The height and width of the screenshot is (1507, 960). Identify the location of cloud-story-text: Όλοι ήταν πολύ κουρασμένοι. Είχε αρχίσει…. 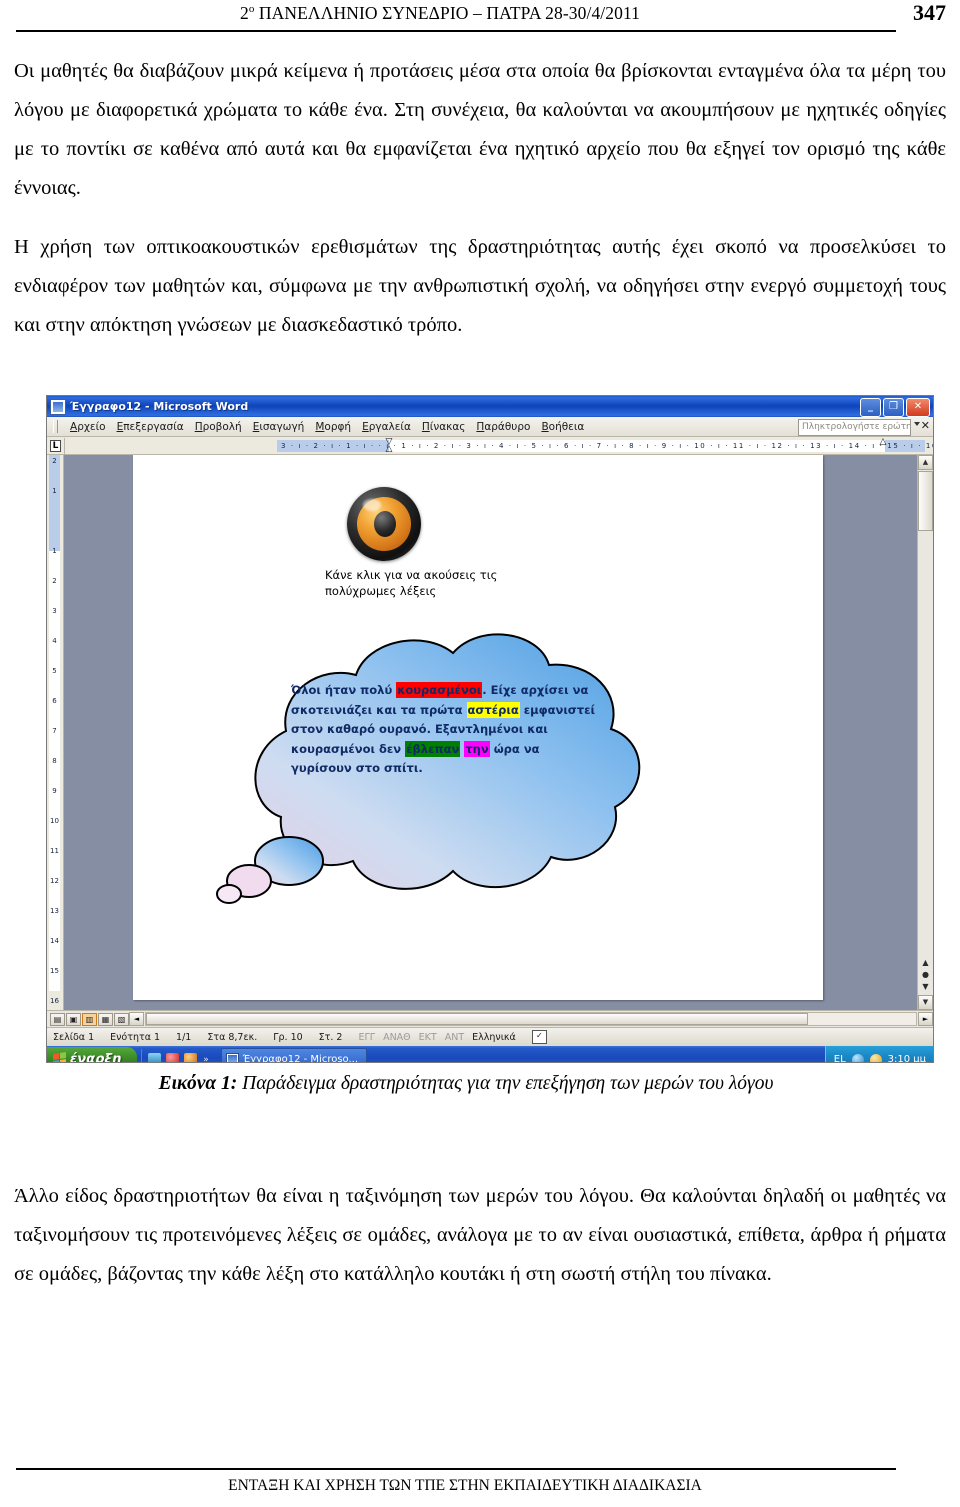
(446, 730).